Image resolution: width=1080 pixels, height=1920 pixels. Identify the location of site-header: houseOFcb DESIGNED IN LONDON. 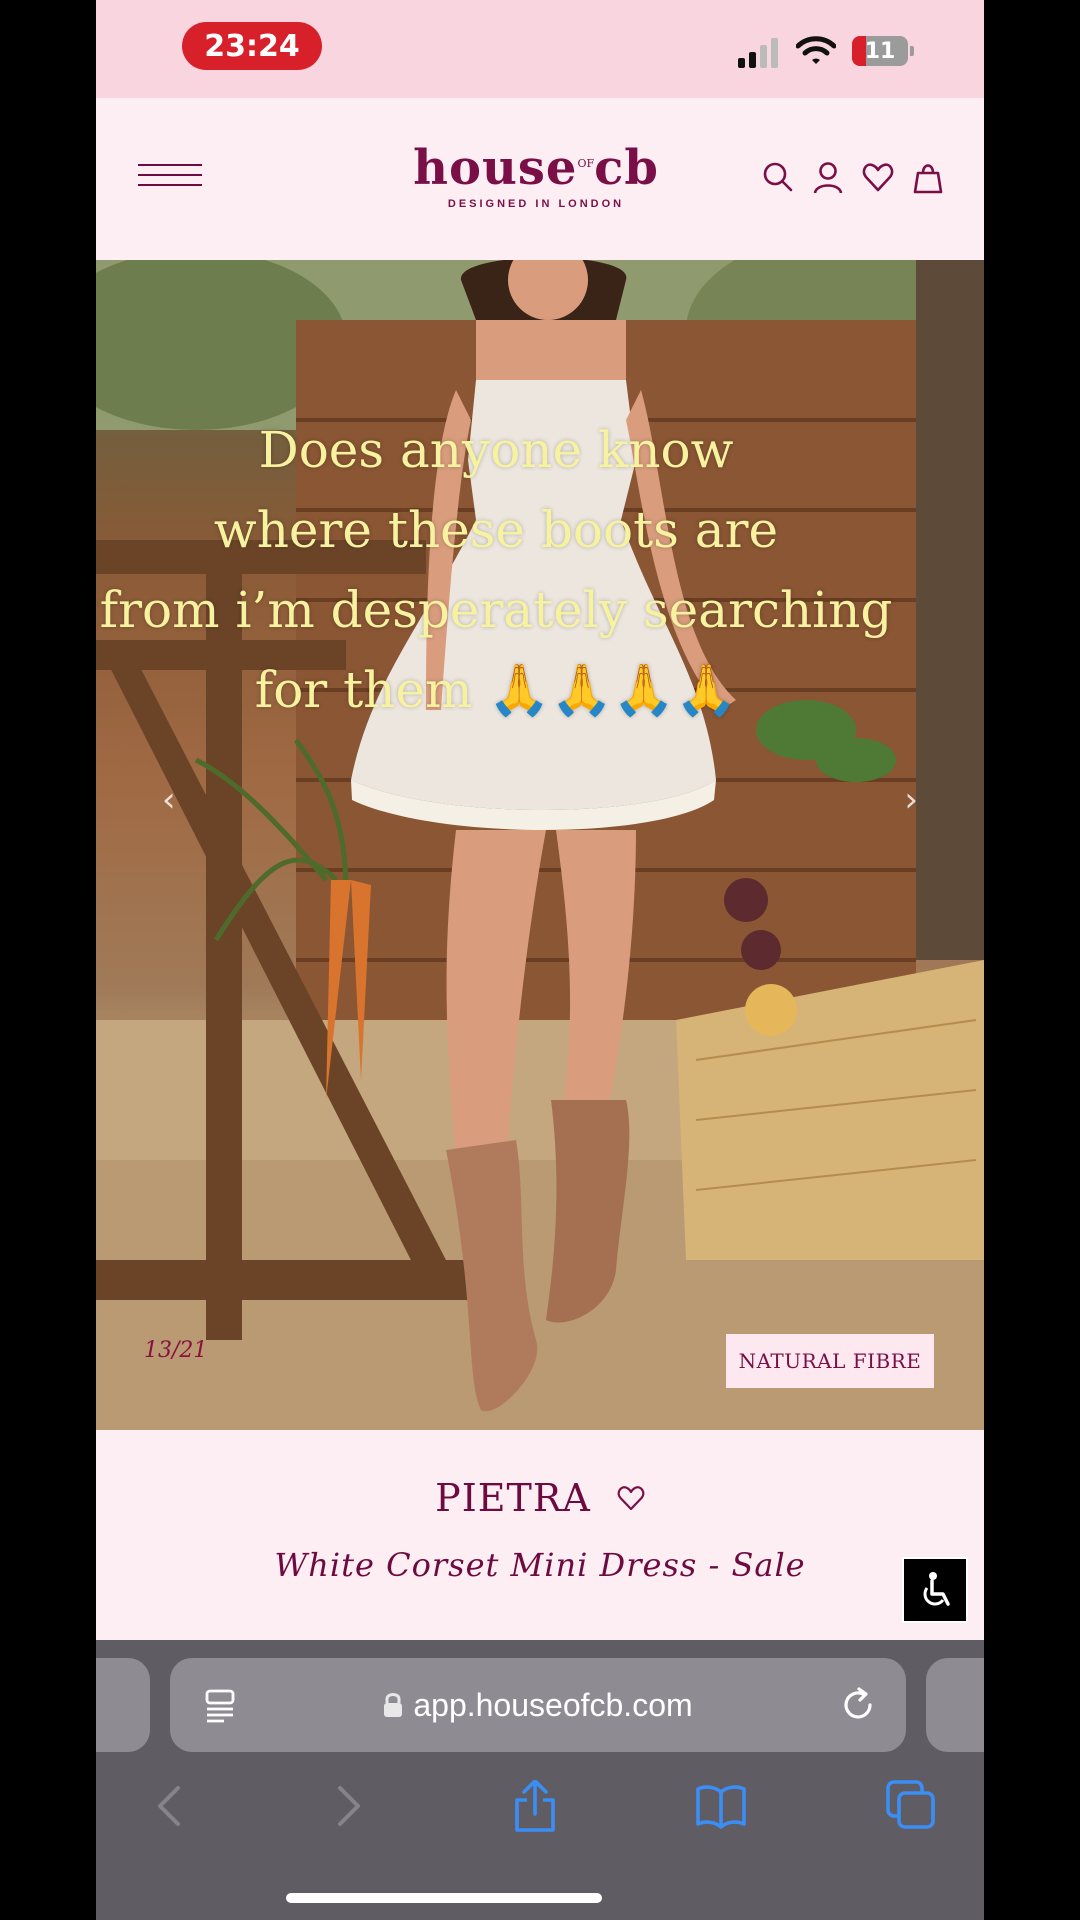
(540, 179).